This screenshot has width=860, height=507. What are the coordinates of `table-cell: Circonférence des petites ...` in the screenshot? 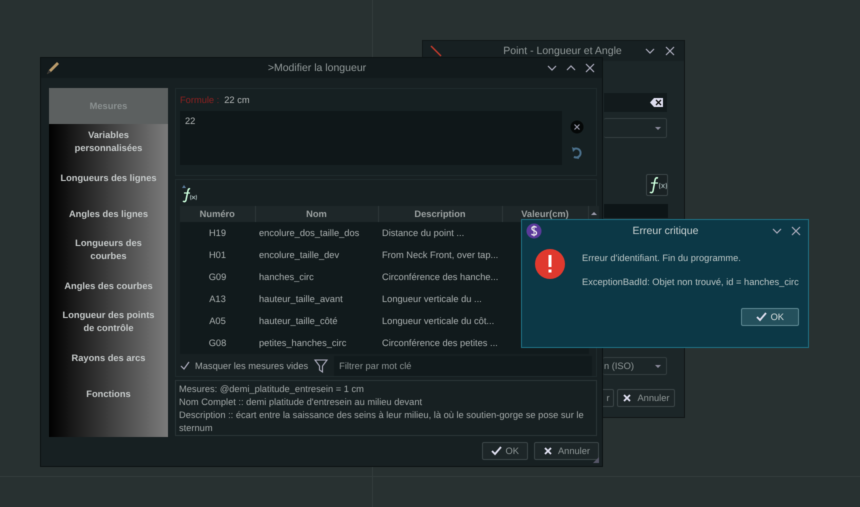 It's located at (440, 343).